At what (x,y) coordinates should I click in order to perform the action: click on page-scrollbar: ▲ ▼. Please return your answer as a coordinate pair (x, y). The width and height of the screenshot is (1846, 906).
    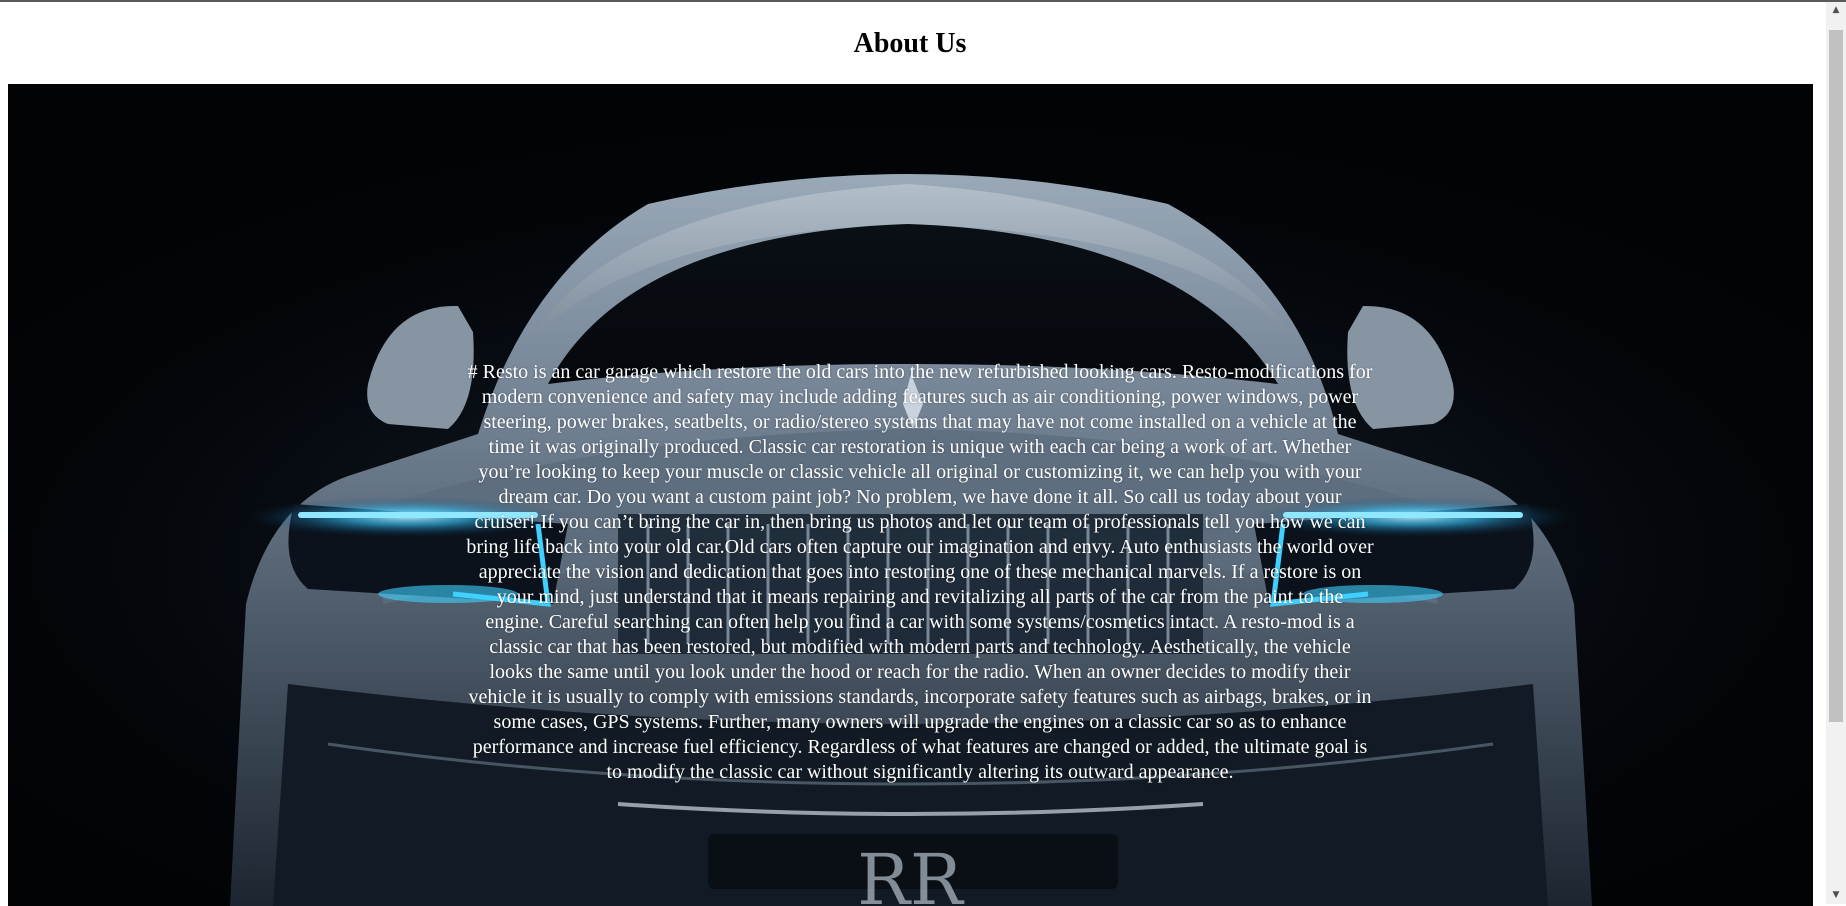
    Looking at the image, I should click on (1836, 453).